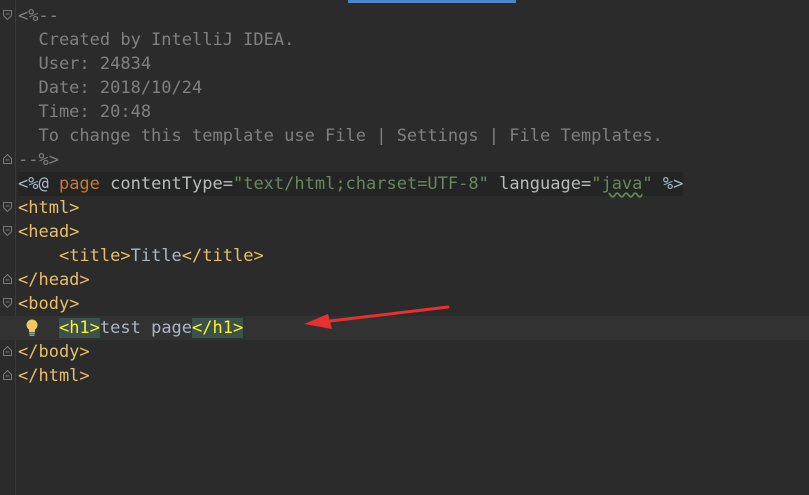 The height and width of the screenshot is (495, 809). I want to click on title-element: <title>Title</title>, so click(141, 256).